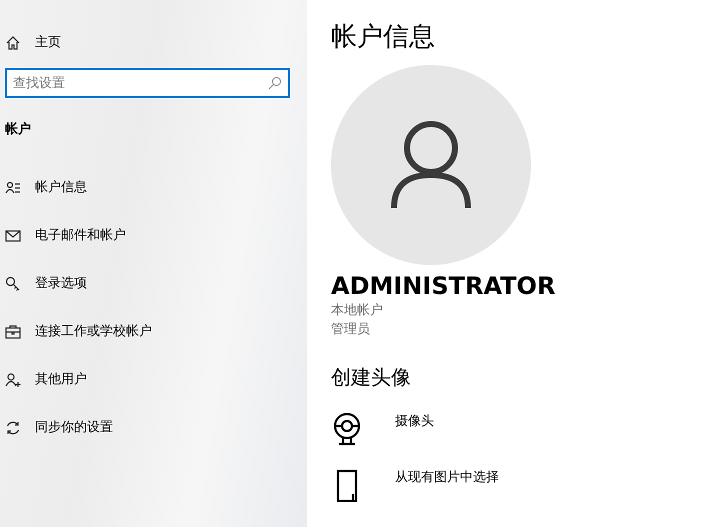 Image resolution: width=713 pixels, height=527 pixels. Describe the element at coordinates (357, 310) in the screenshot. I see `account-detail: 本地帐户` at that location.